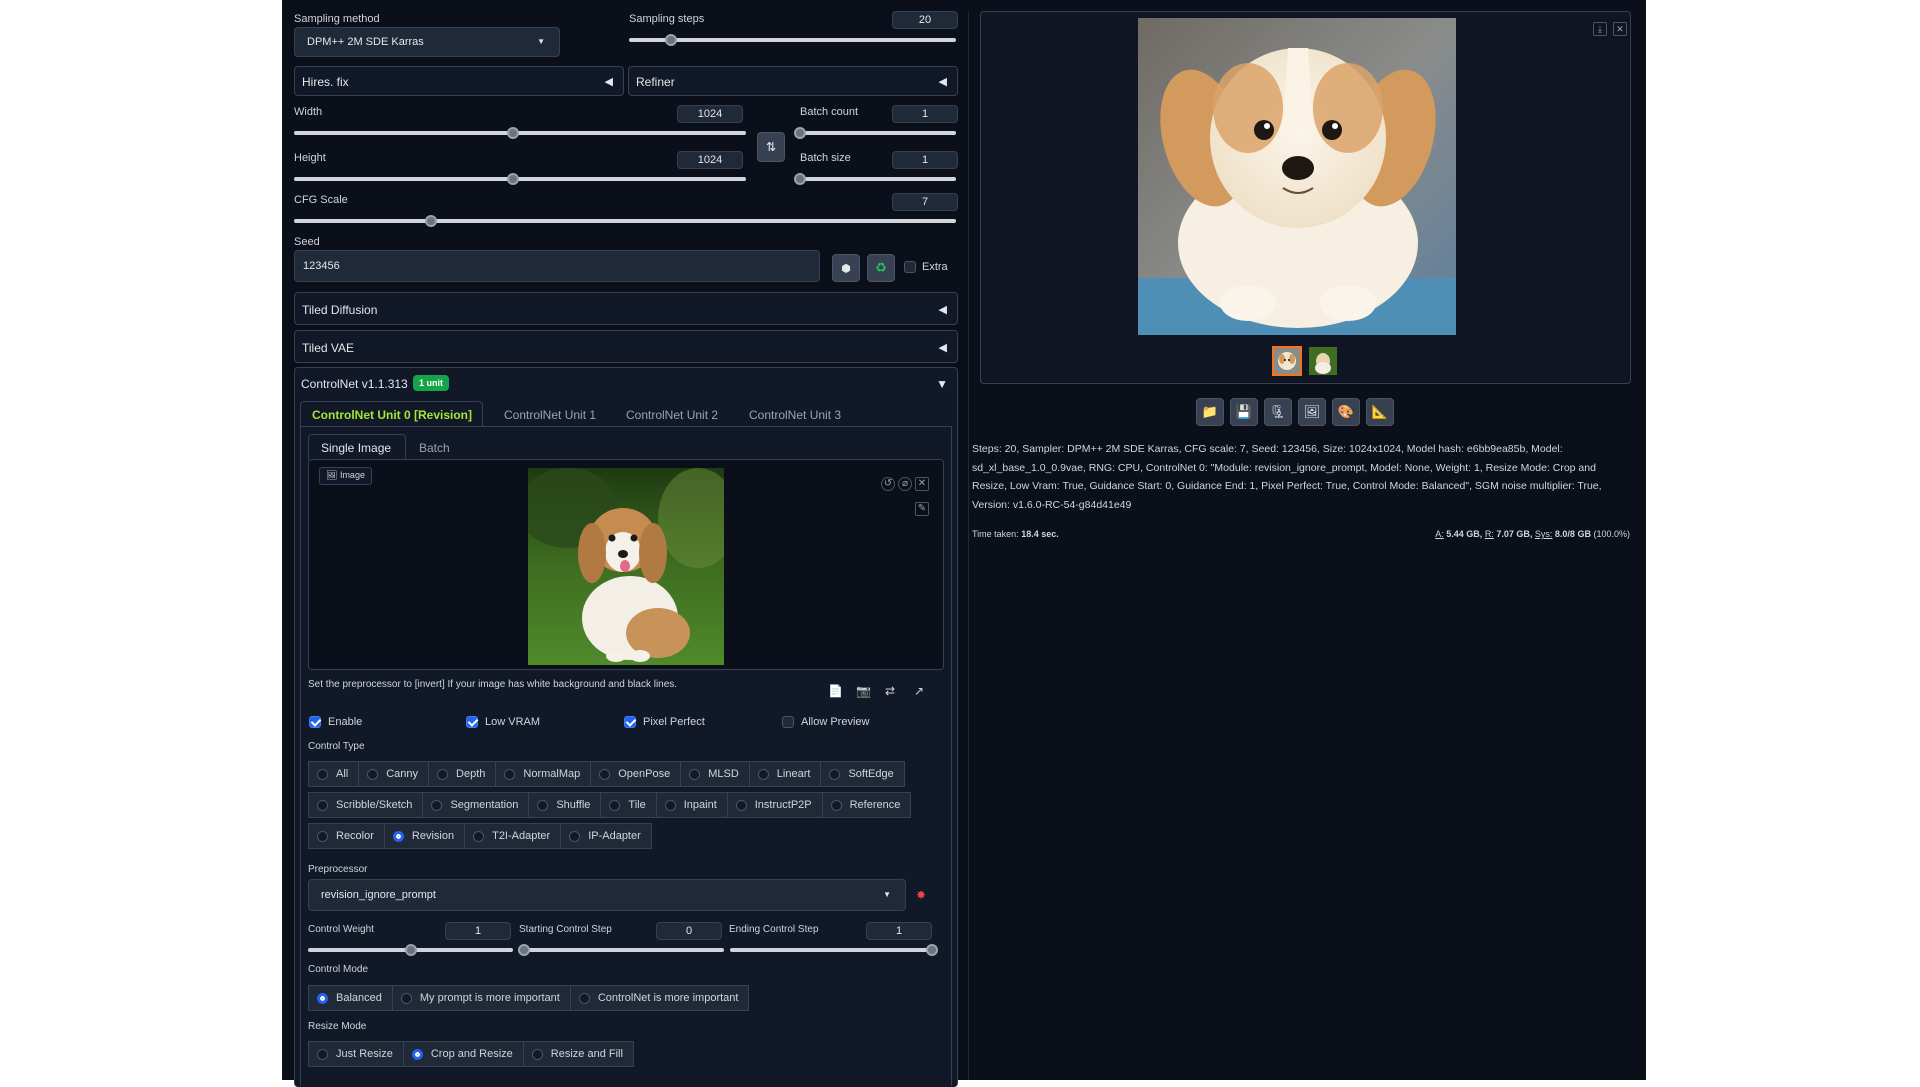 Image resolution: width=1920 pixels, height=1087 pixels. Describe the element at coordinates (337, 19) in the screenshot. I see `sampling-method-label: Sampling method` at that location.